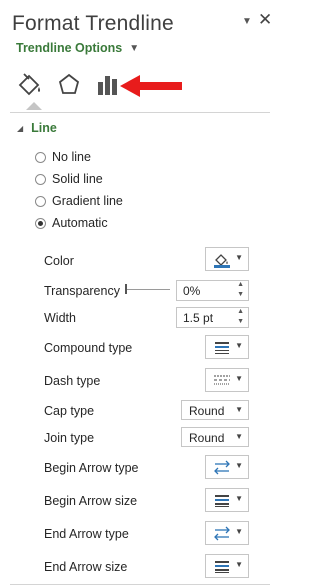  I want to click on radio-no-line: No line, so click(63, 157).